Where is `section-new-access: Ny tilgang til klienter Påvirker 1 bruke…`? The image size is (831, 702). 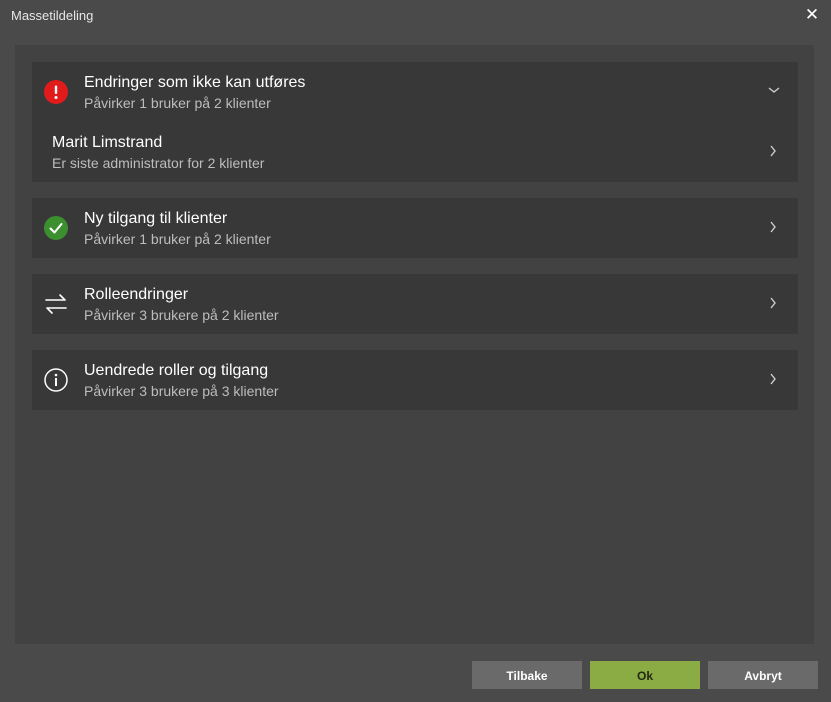 section-new-access: Ny tilgang til klienter Påvirker 1 bruke… is located at coordinates (415, 228).